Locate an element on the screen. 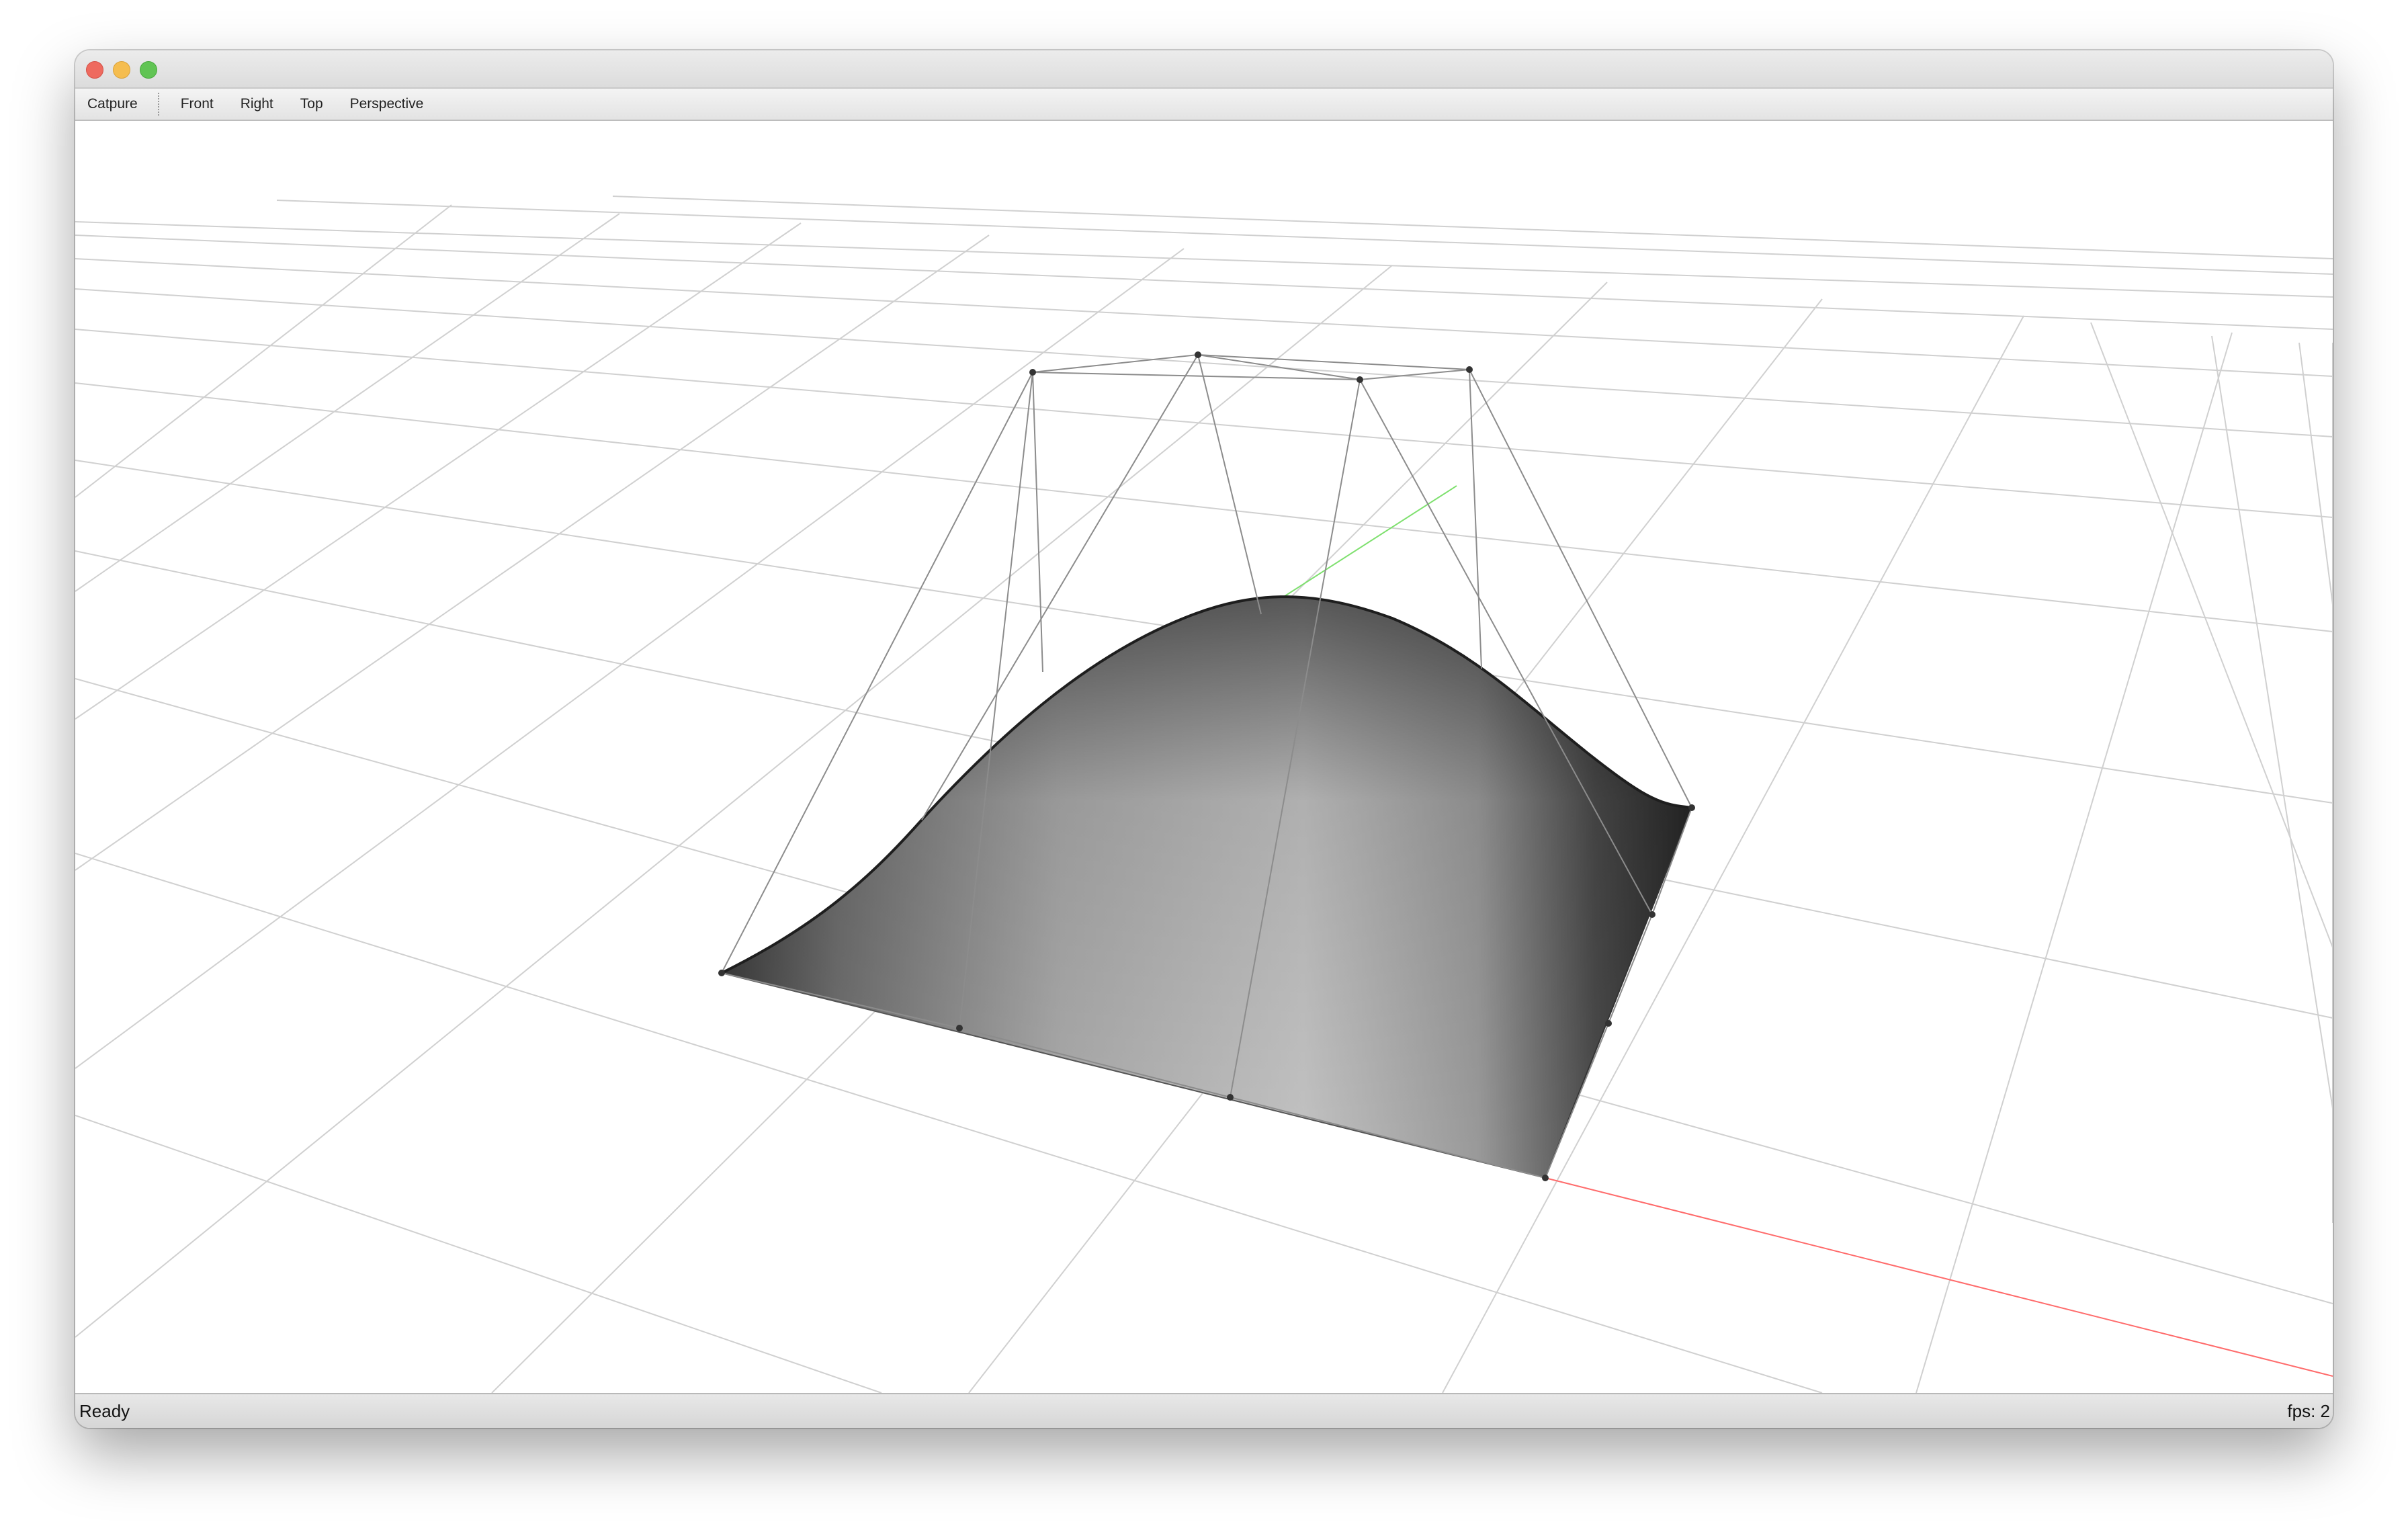 The width and height of the screenshot is (2408, 1528). capture-button: Catpure is located at coordinates (116, 104).